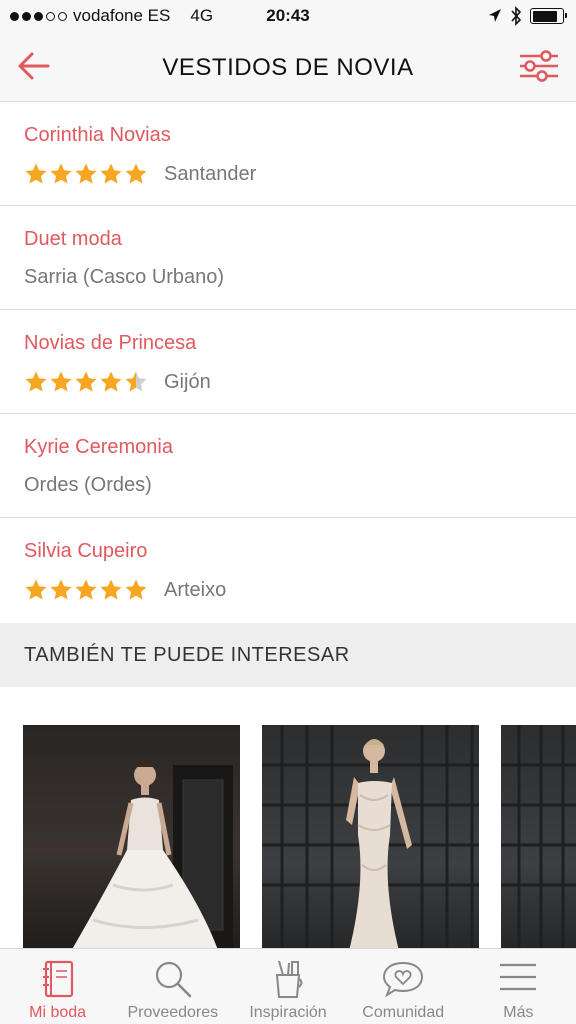 Image resolution: width=576 pixels, height=1024 pixels. I want to click on list-item: Corinthia Novias Santander, so click(288, 154).